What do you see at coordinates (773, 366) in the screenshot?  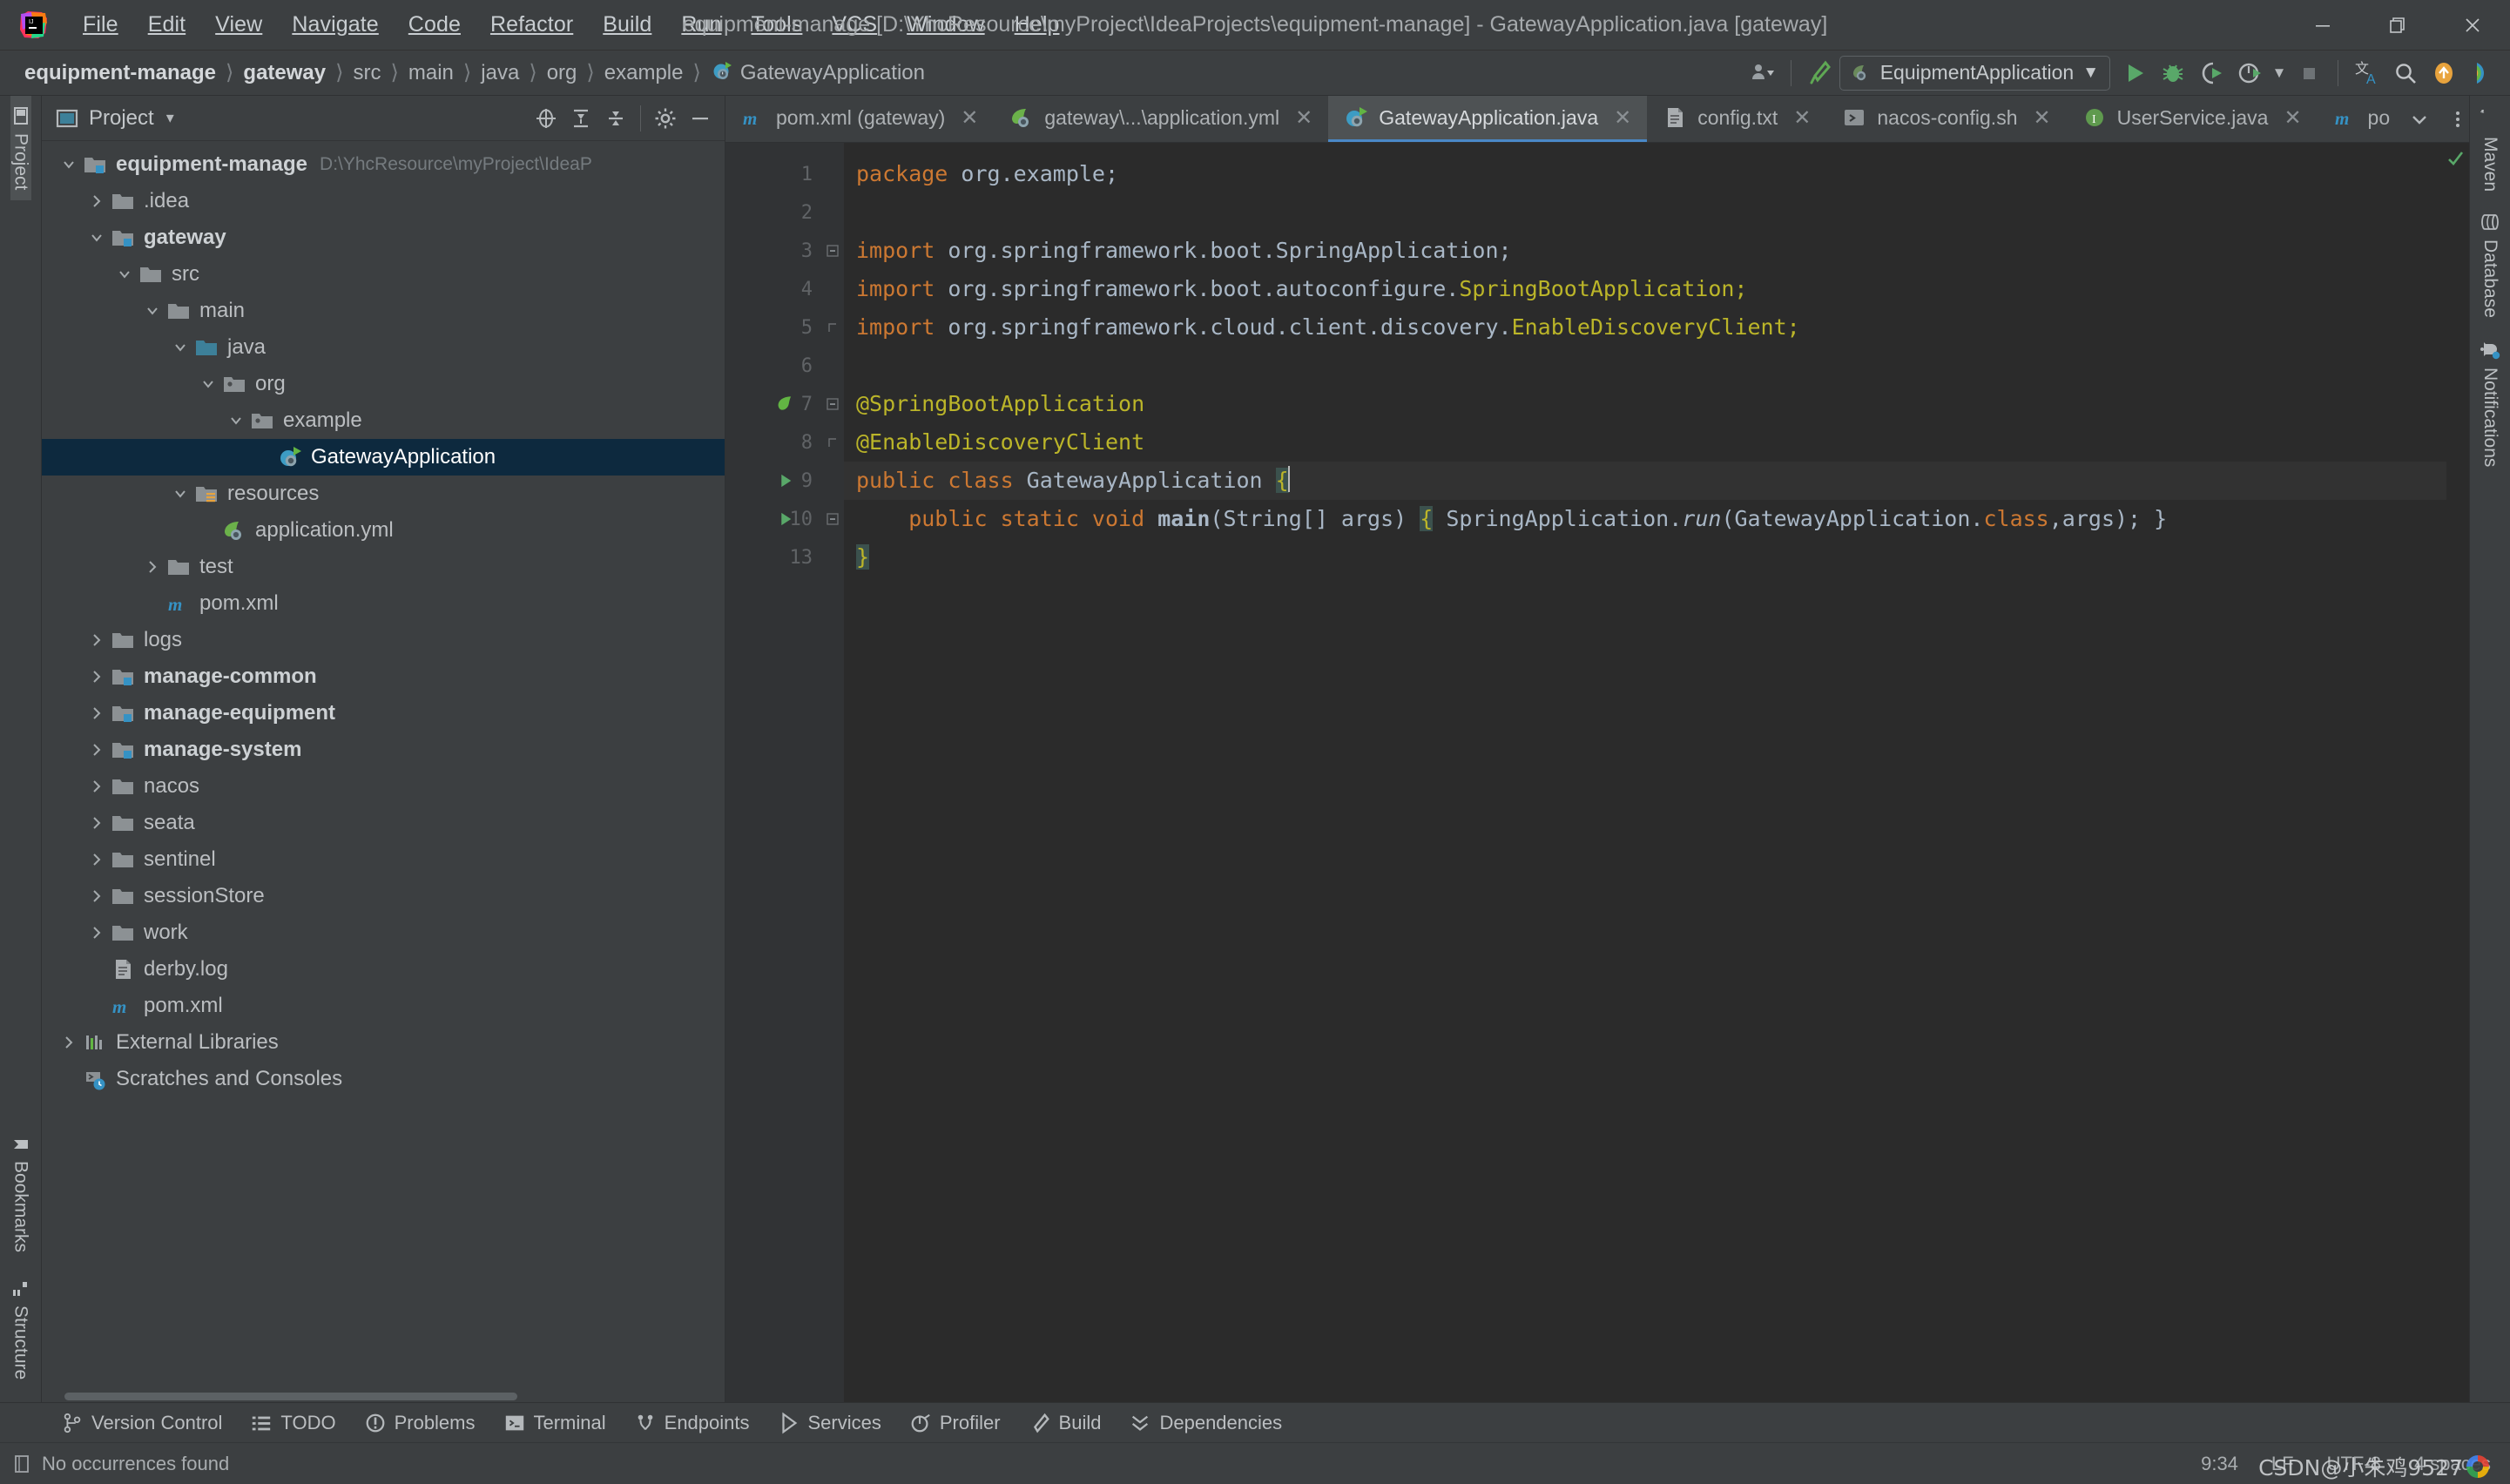 I see `gutter-line: 6` at bounding box center [773, 366].